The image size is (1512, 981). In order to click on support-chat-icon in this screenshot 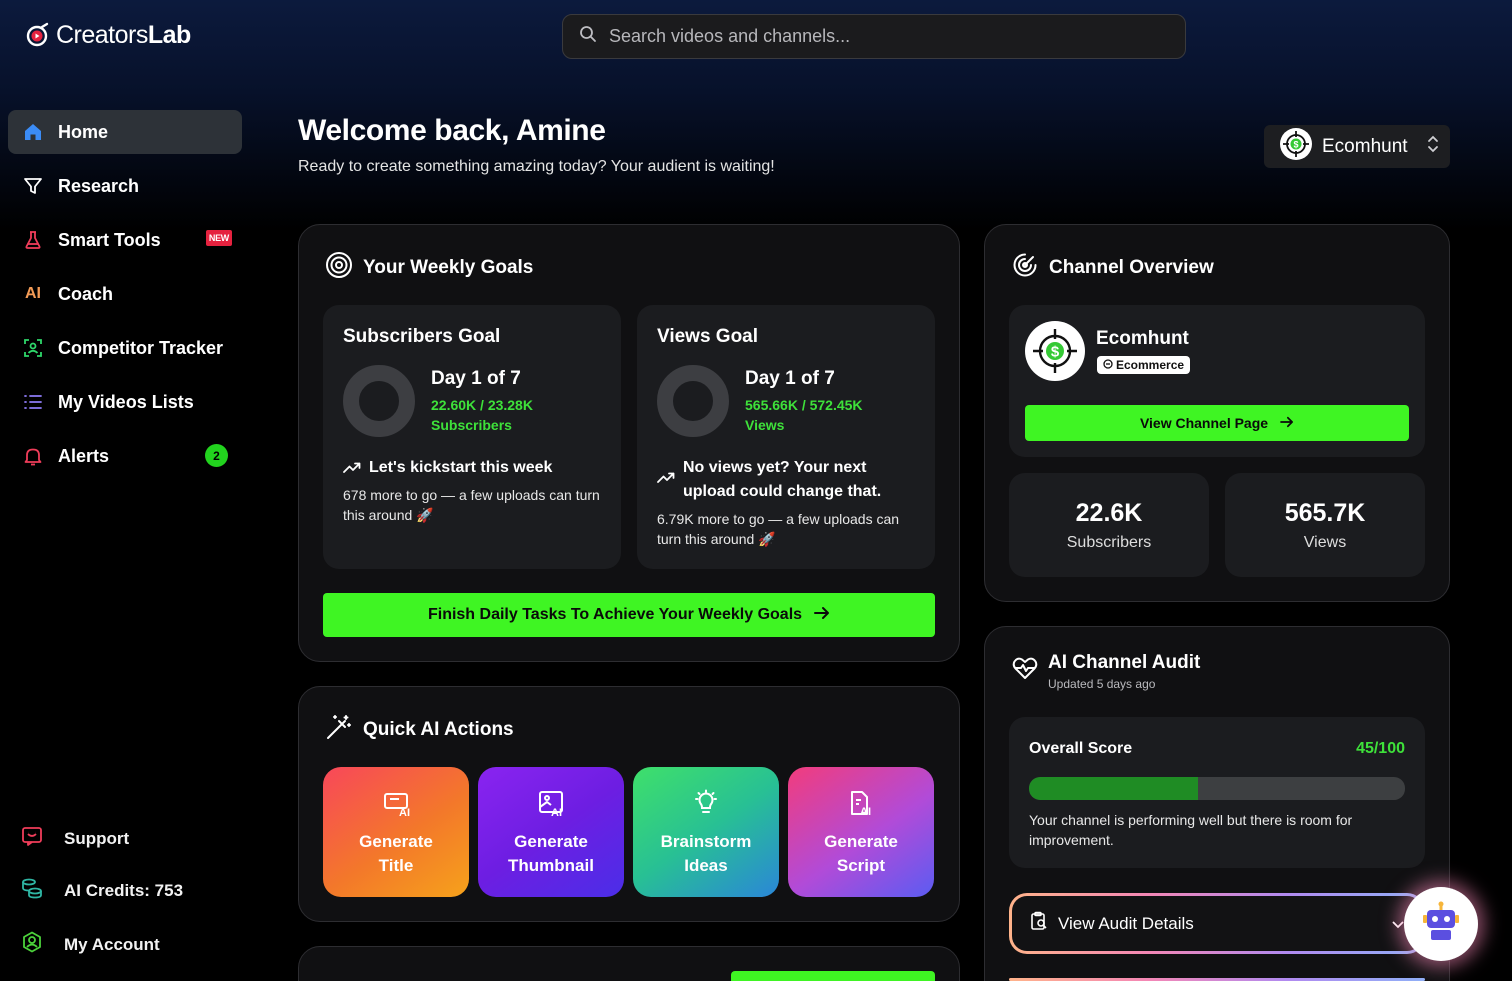, I will do `click(32, 838)`.